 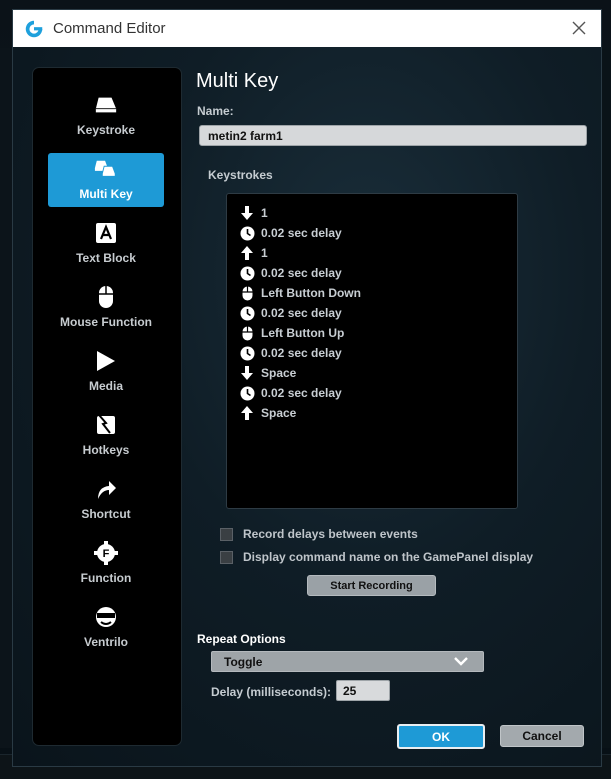 I want to click on function-gear-icon: F, so click(x=106, y=553).